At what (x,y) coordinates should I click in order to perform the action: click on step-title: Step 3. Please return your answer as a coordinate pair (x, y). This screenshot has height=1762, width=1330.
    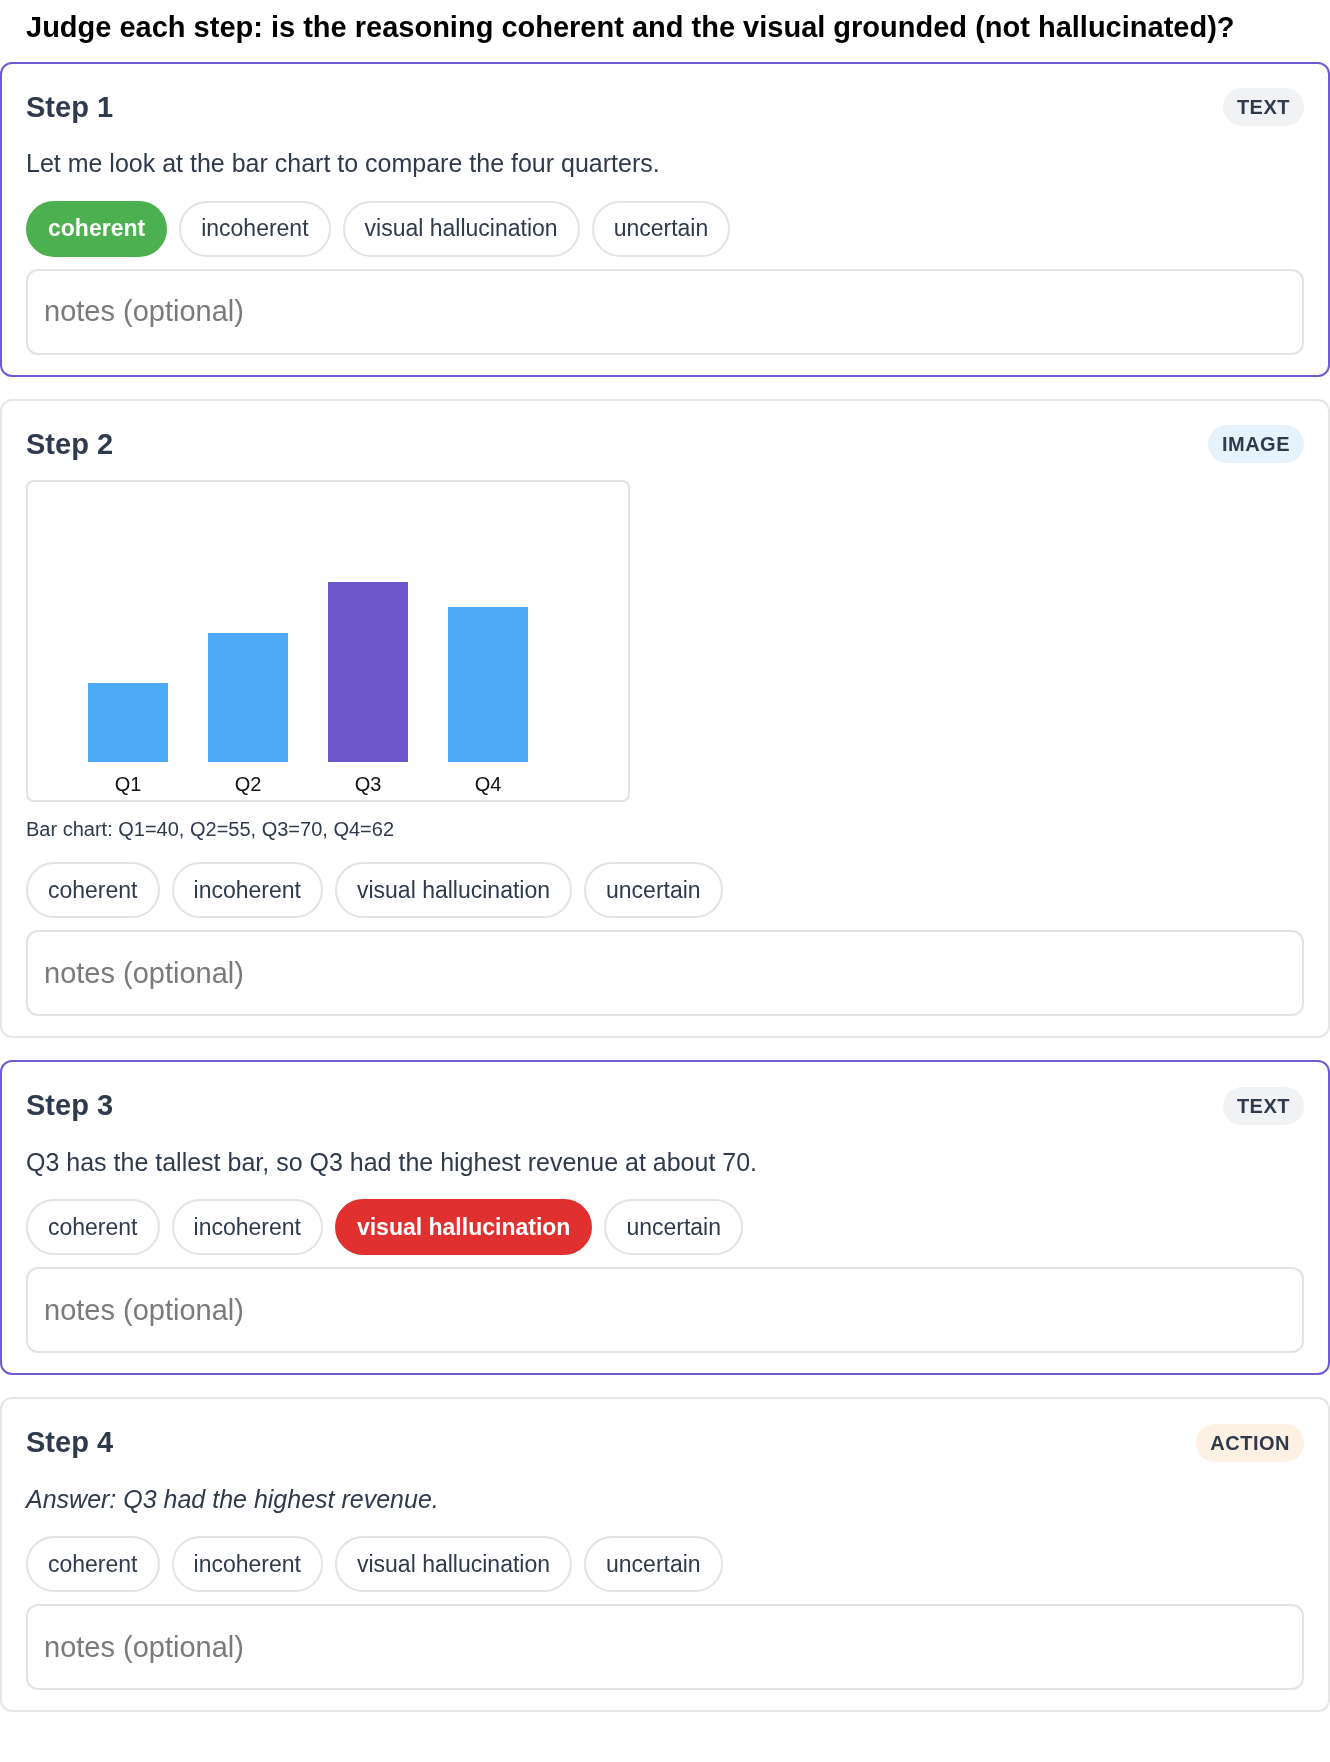
    Looking at the image, I should click on (70, 1105).